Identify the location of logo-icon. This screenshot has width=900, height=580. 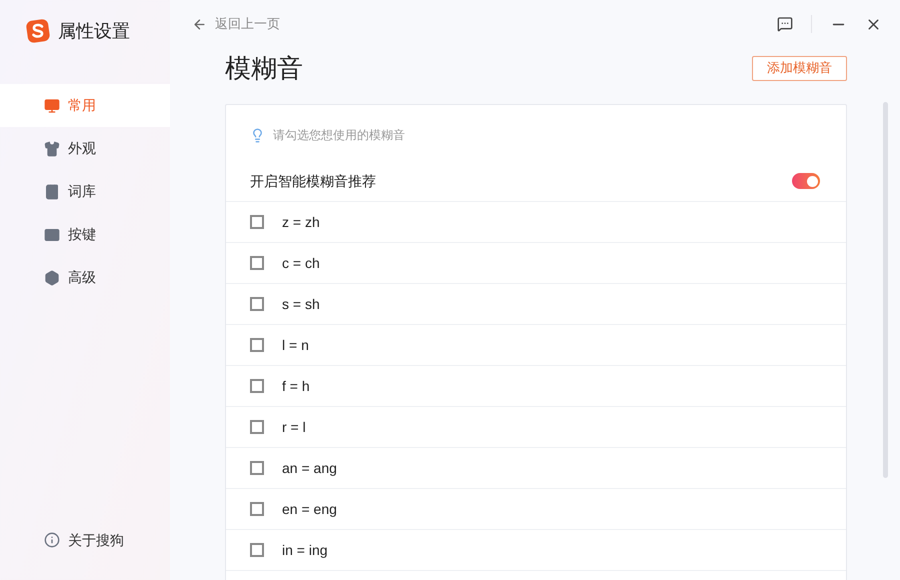
(38, 31).